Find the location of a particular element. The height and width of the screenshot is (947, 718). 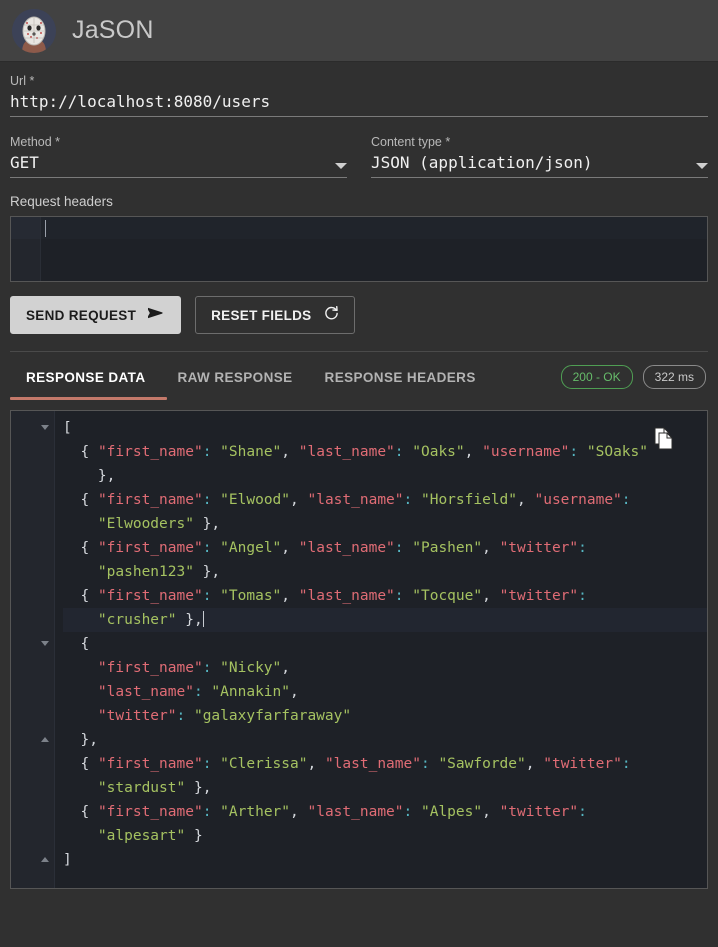

json-line: "stardust" }, is located at coordinates (385, 788).